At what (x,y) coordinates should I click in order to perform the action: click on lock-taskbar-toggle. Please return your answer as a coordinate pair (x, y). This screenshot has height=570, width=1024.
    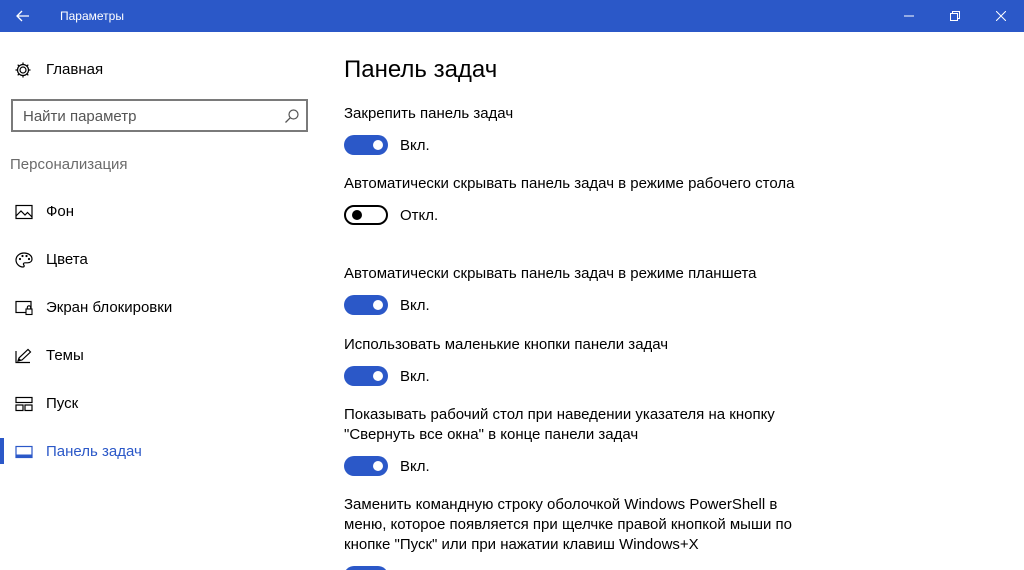
    Looking at the image, I should click on (366, 145).